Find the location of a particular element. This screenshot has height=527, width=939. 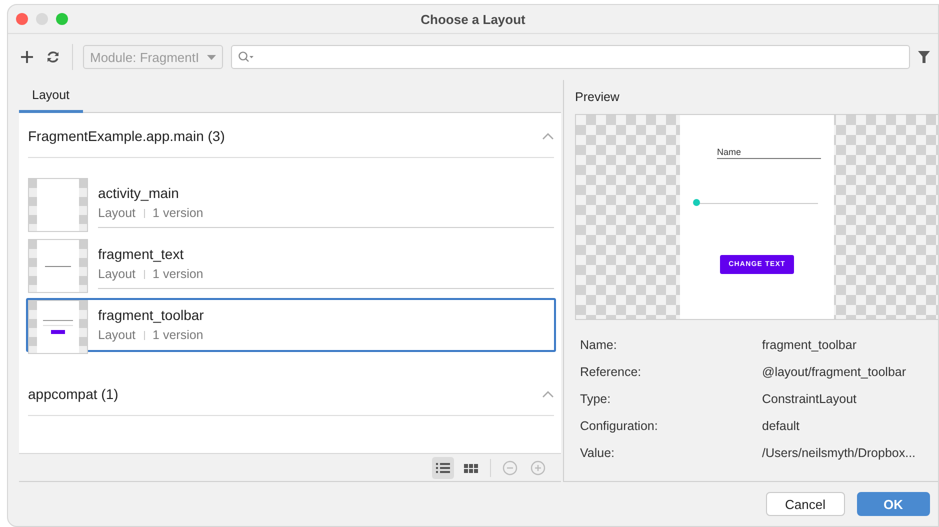

minimize-icon is located at coordinates (42, 19).